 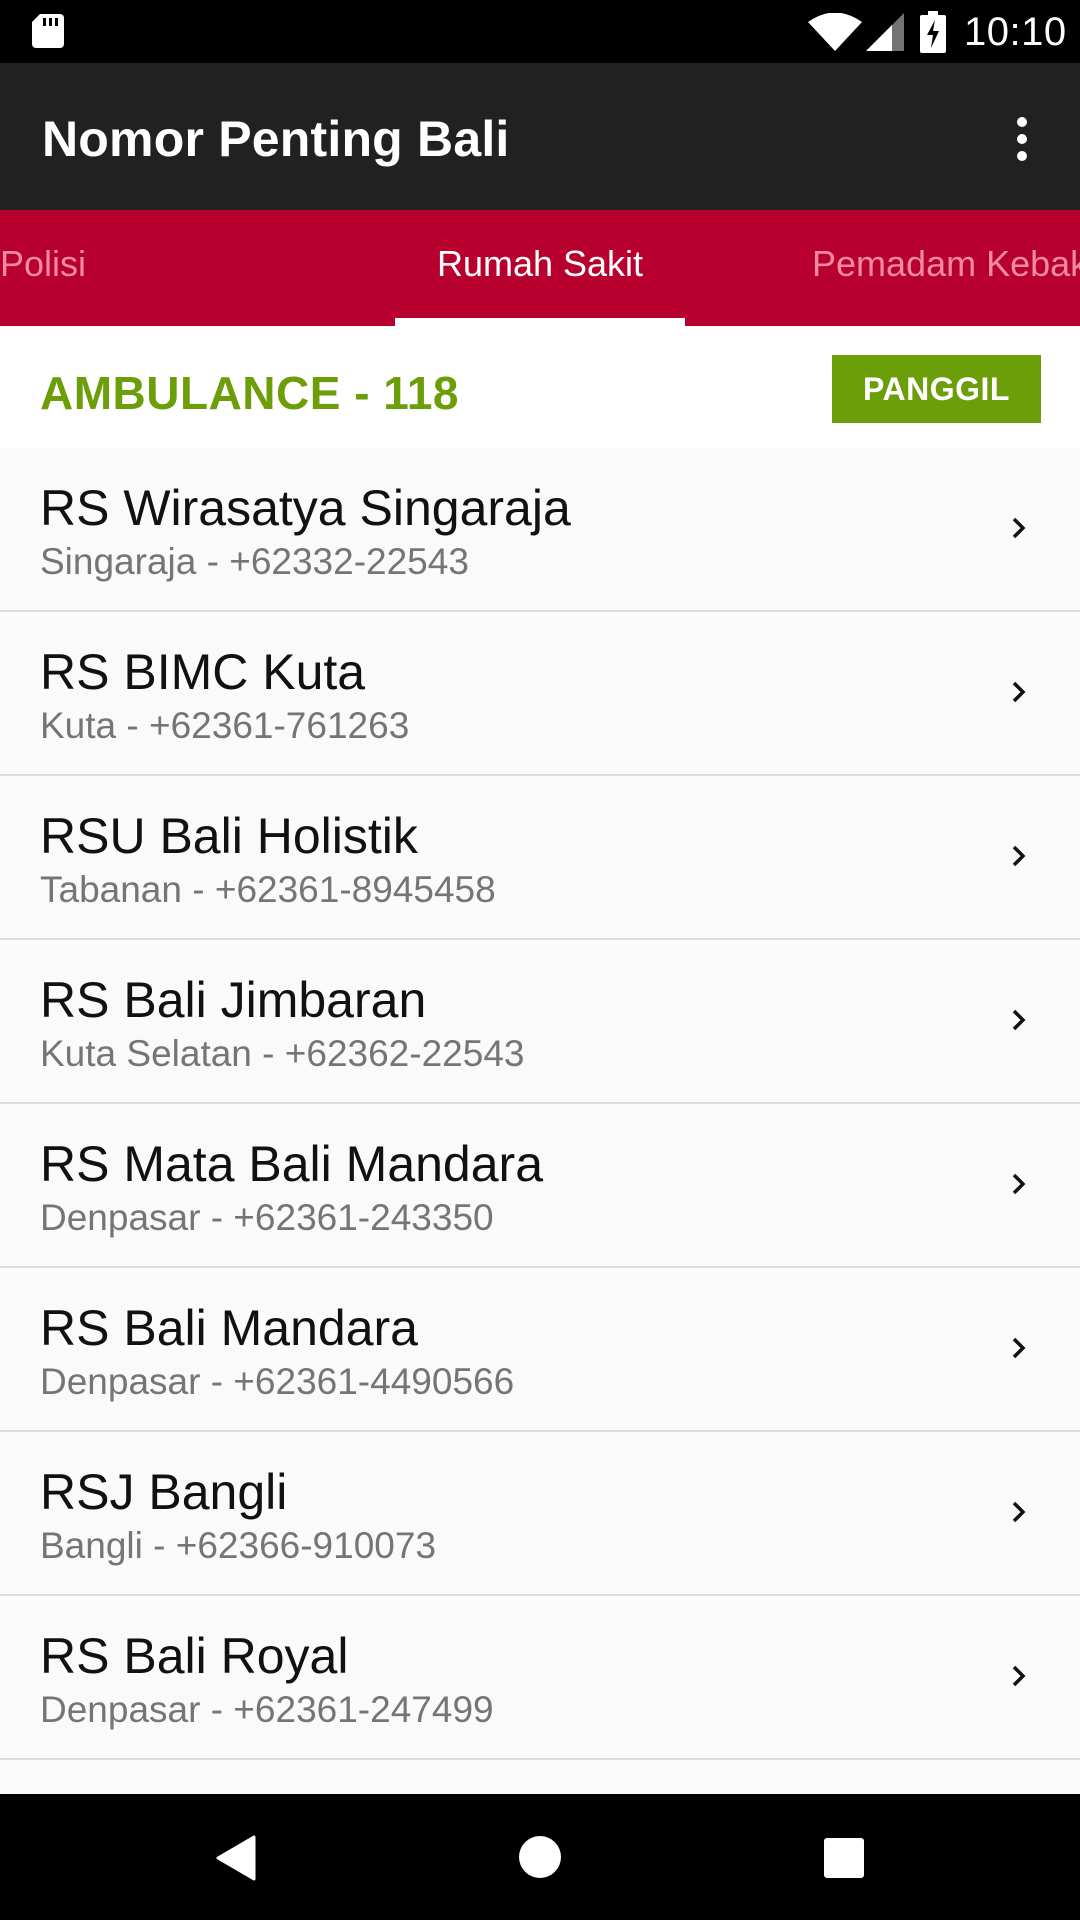 I want to click on status-clock: 10:10, so click(x=1015, y=32).